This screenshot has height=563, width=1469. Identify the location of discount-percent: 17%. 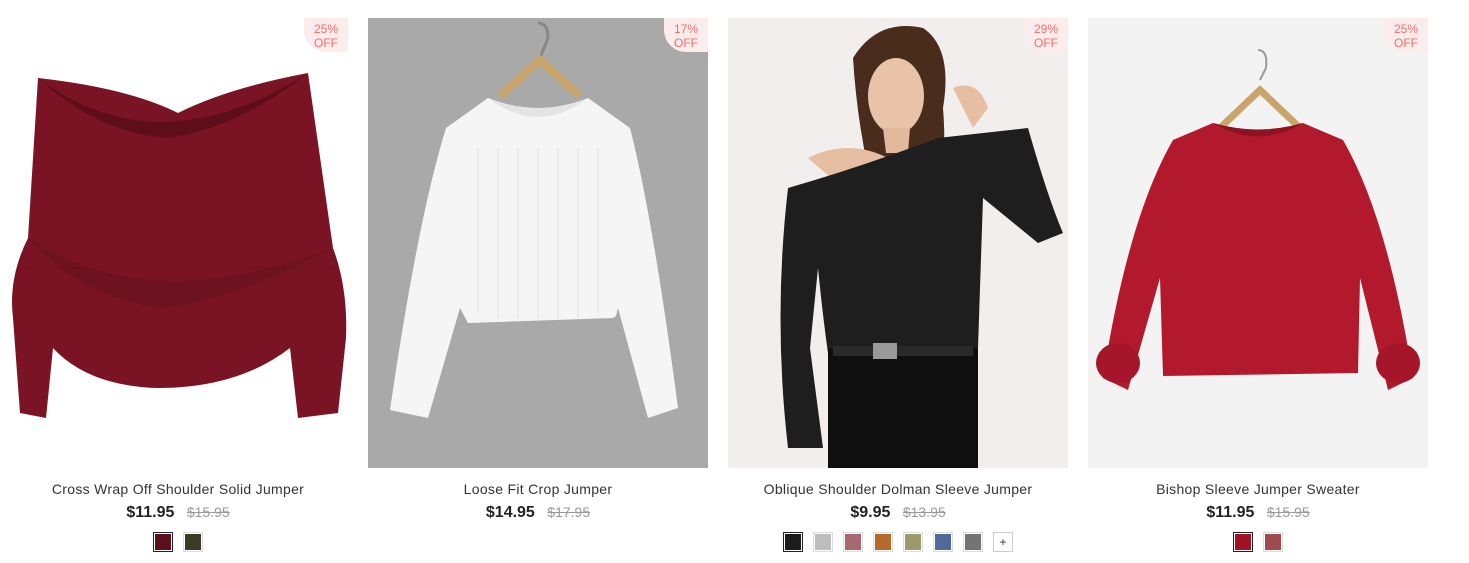
(686, 29).